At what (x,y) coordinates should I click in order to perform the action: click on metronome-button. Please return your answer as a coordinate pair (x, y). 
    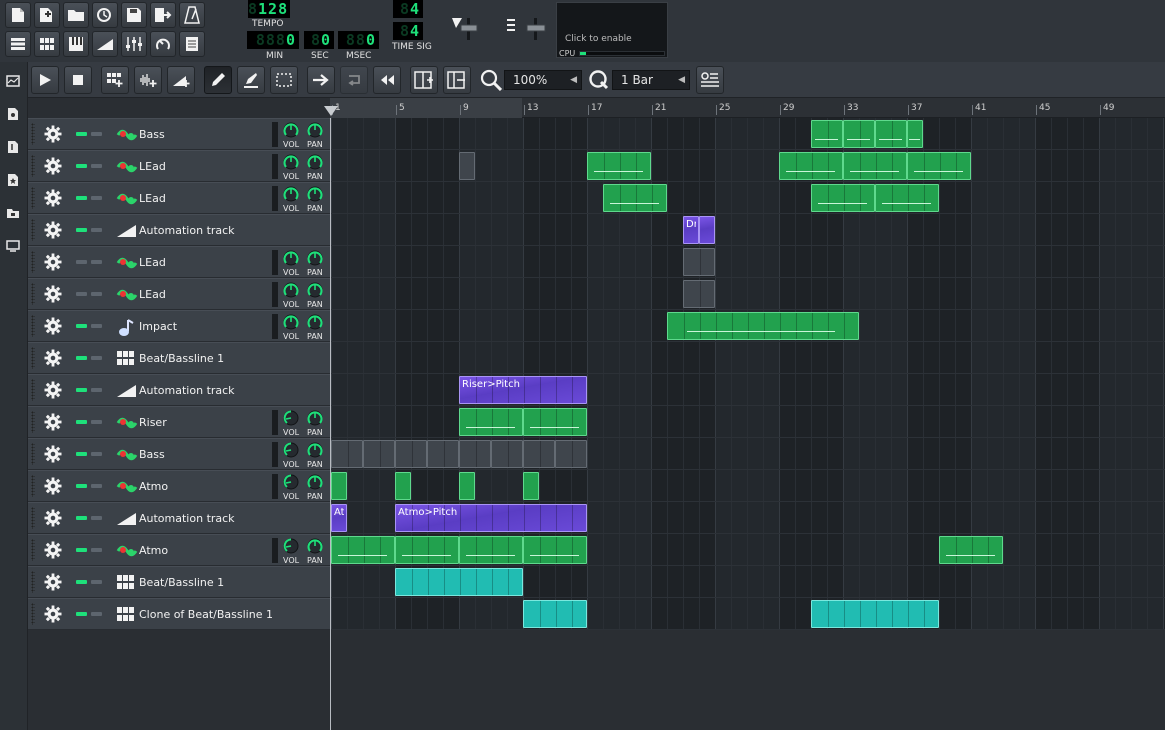
    Looking at the image, I should click on (192, 15).